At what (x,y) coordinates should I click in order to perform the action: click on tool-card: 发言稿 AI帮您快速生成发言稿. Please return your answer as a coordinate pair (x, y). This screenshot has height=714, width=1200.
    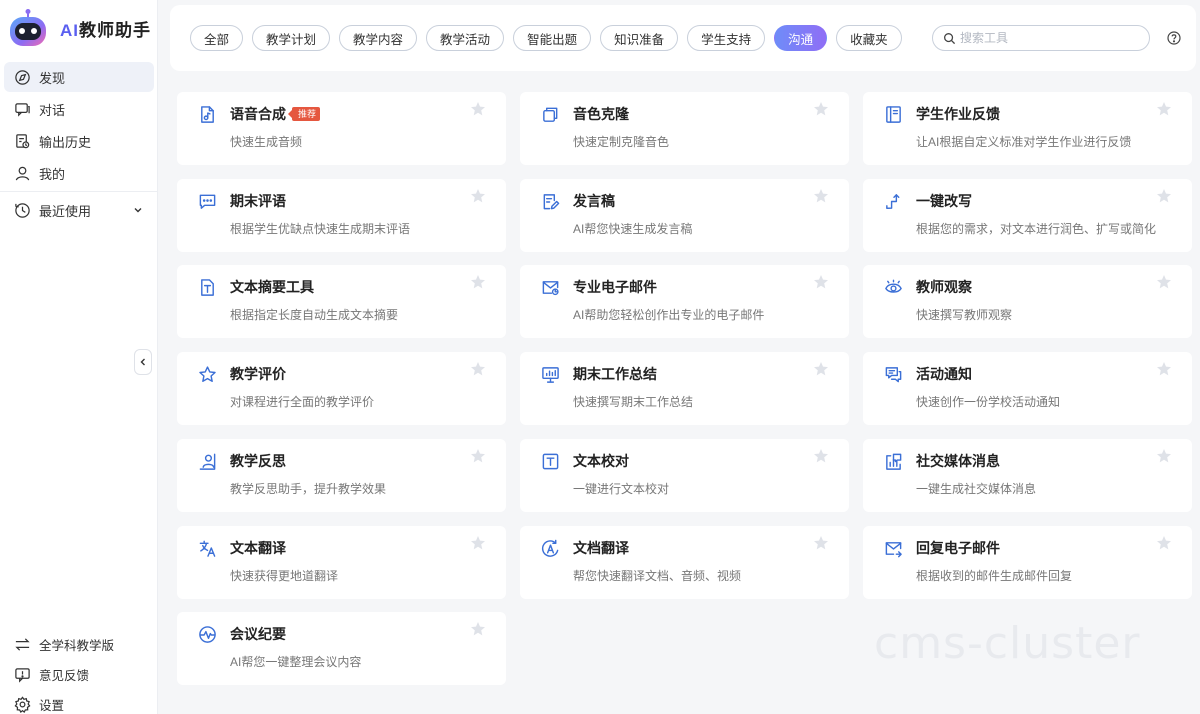
    Looking at the image, I should click on (684, 215).